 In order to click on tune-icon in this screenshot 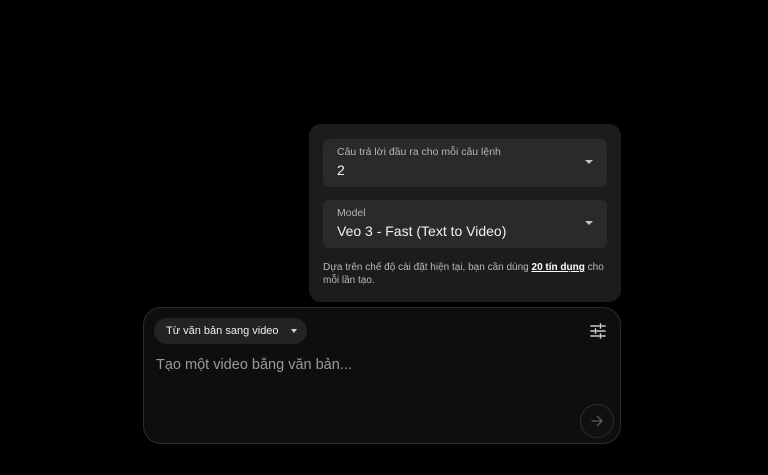, I will do `click(598, 331)`.